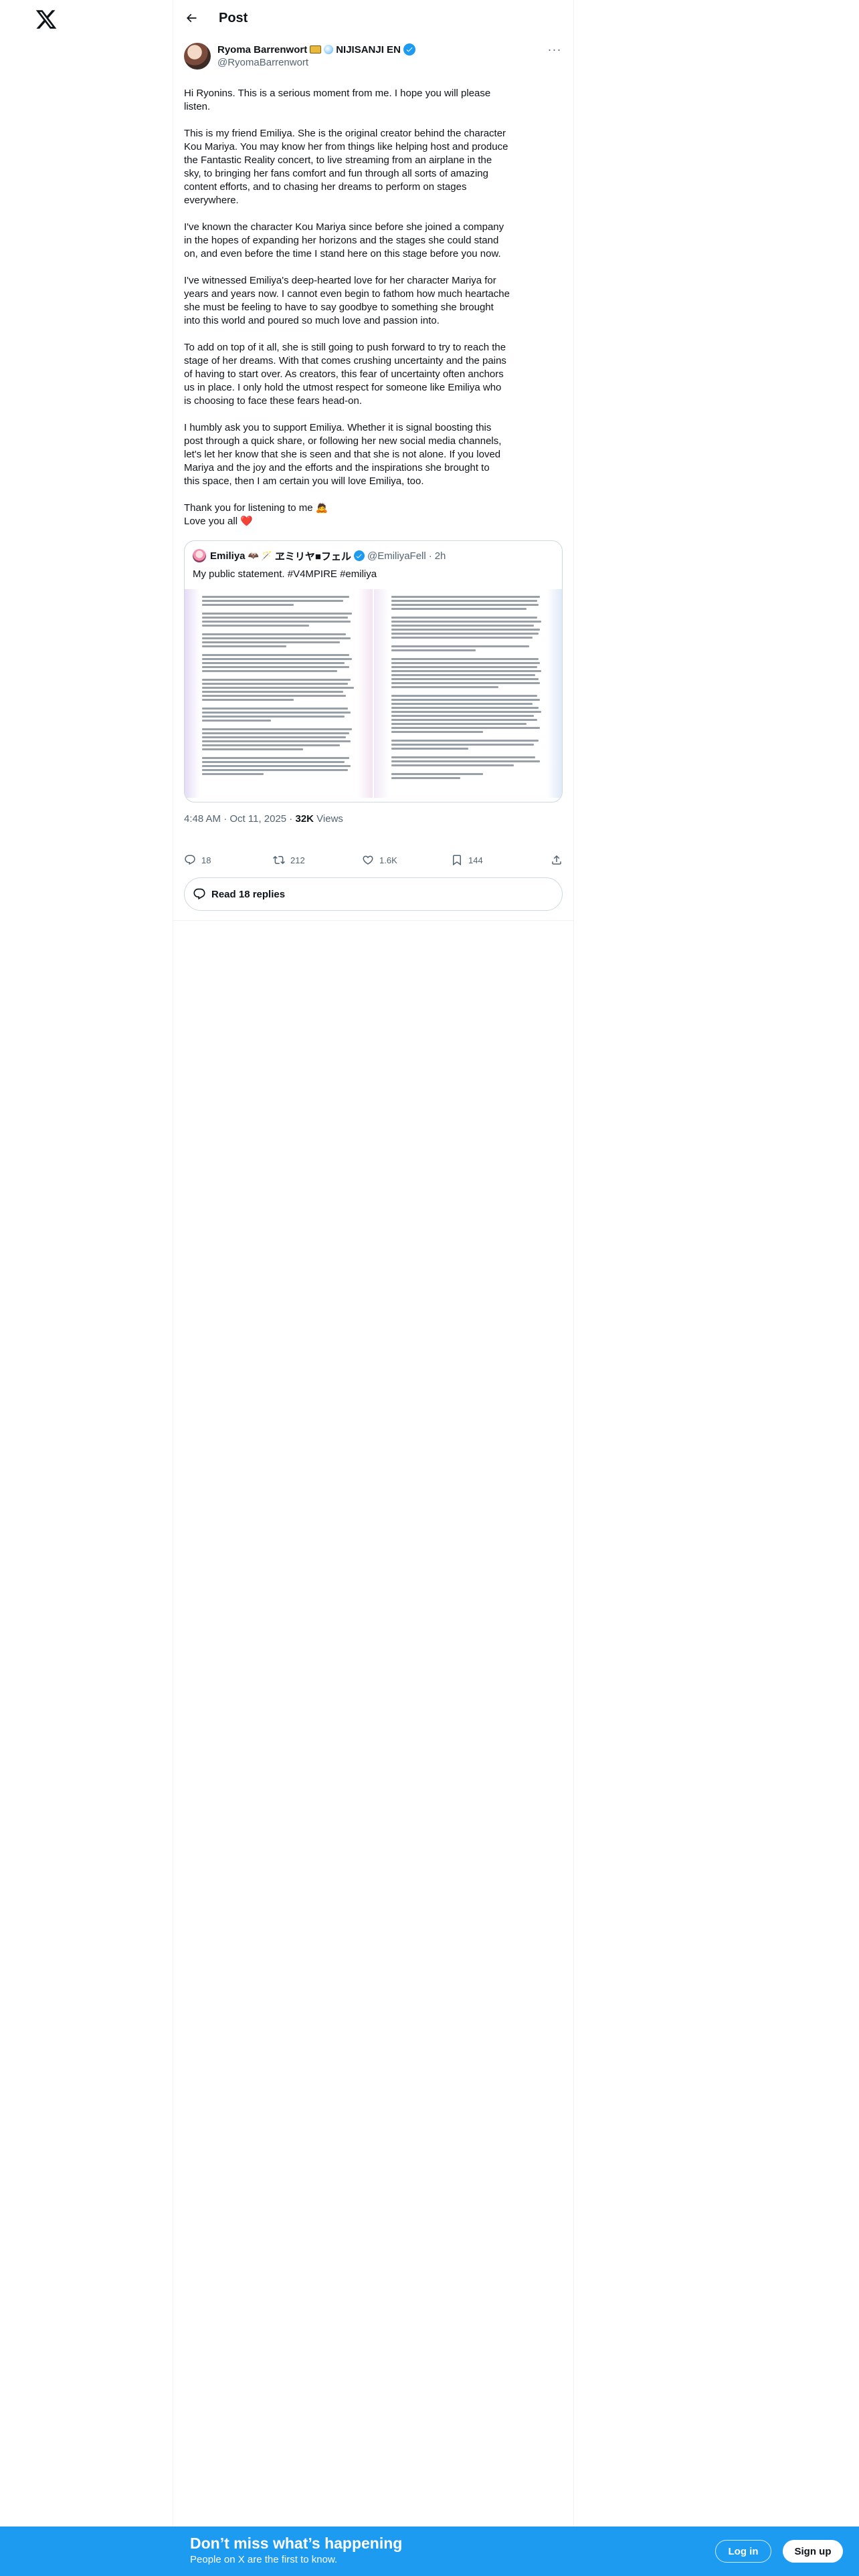 The image size is (859, 2576). I want to click on quoted-media, so click(373, 693).